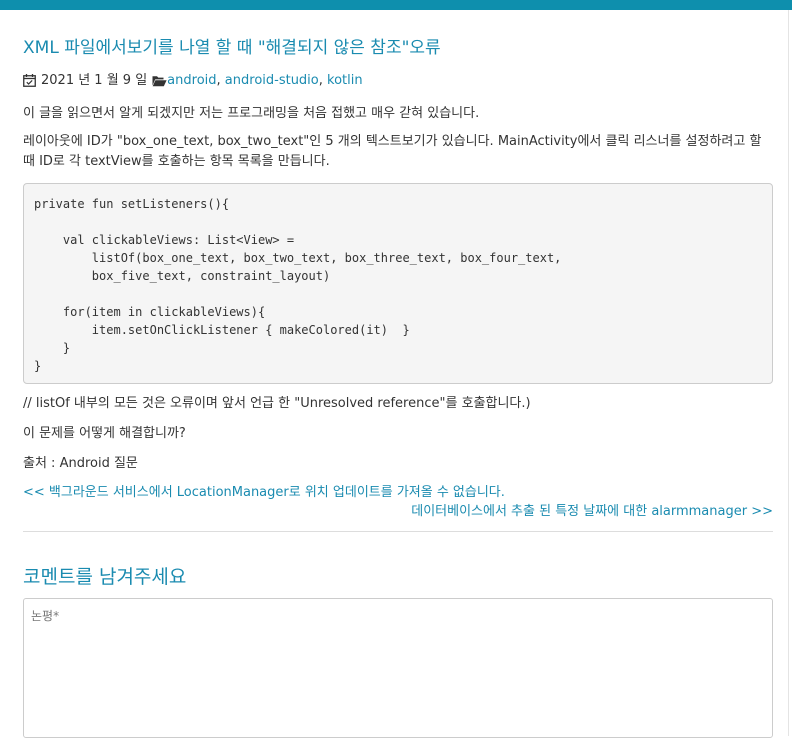  Describe the element at coordinates (398, 48) in the screenshot. I see `post-title: XML 파일에서보기를 나열 할 때 "해결되지 않은 참조"오류` at that location.